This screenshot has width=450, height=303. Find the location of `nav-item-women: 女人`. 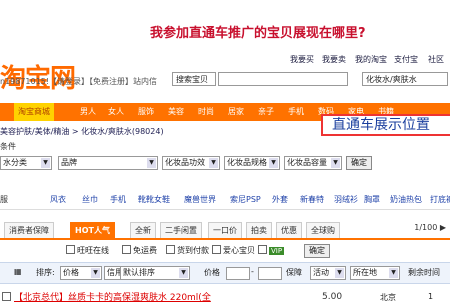

nav-item-women: 女人 is located at coordinates (116, 112).